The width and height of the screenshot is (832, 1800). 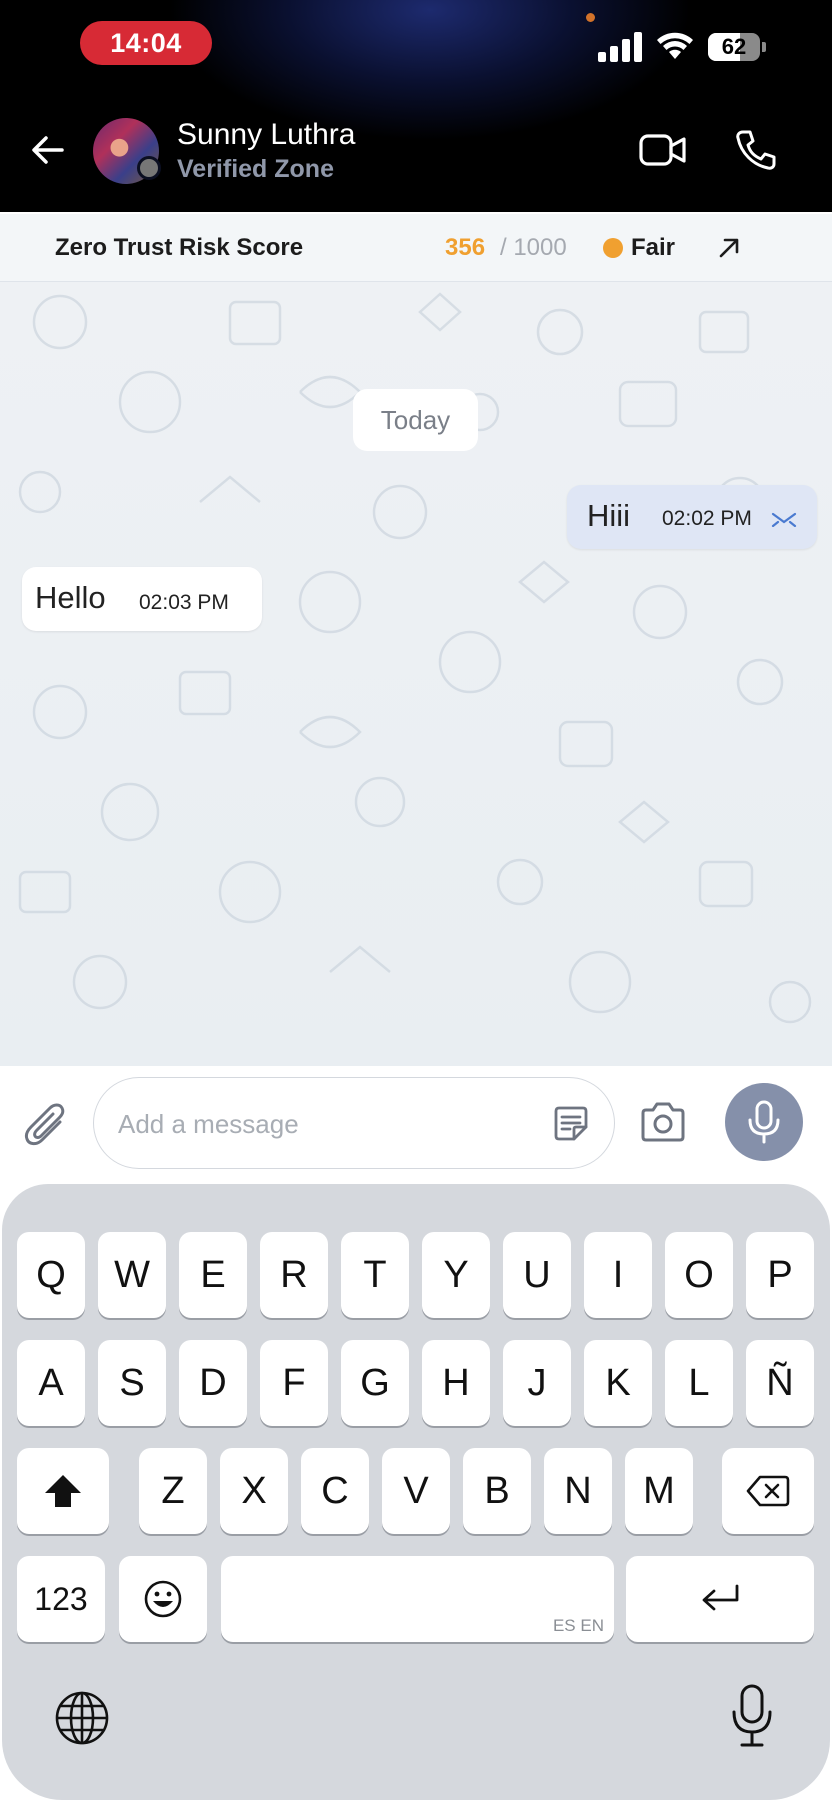 I want to click on risk-score-label: Zero Trust Risk Score, so click(x=179, y=247).